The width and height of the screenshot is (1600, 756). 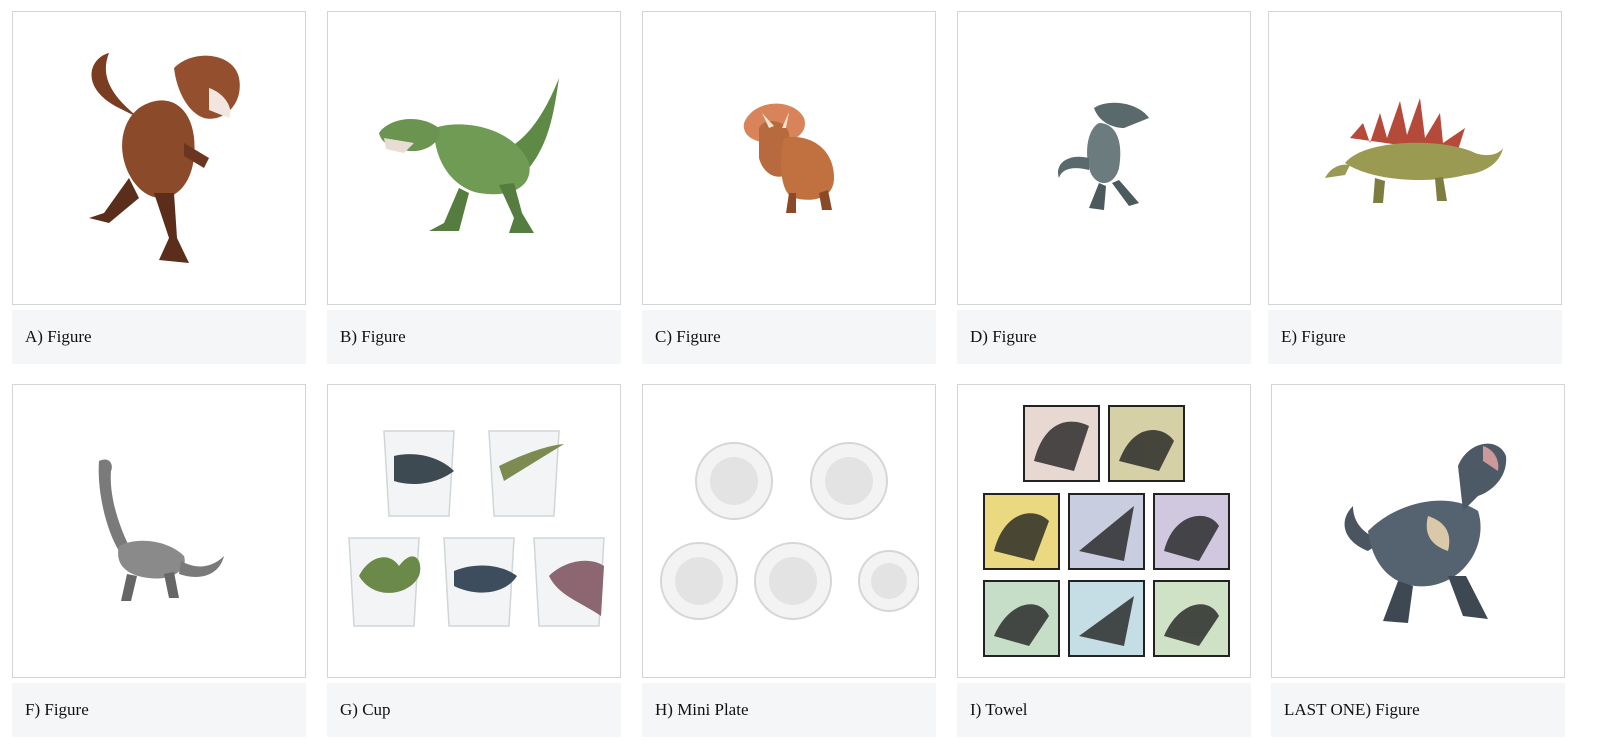 What do you see at coordinates (159, 337) in the screenshot?
I see `prize-label: A) Figure` at bounding box center [159, 337].